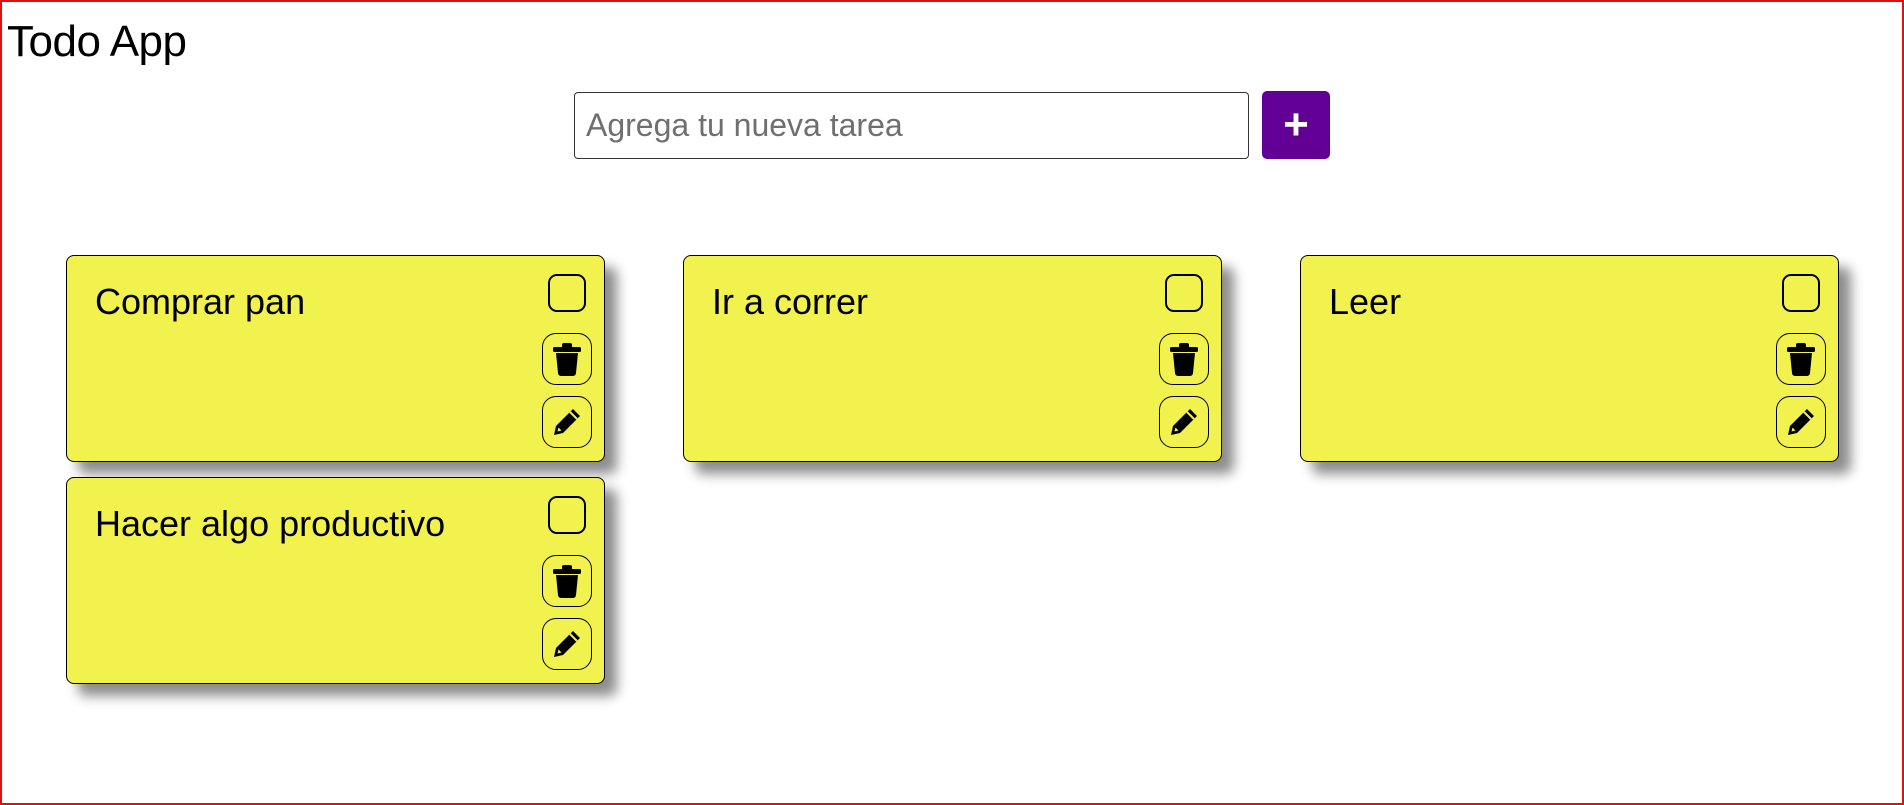 The width and height of the screenshot is (1904, 805). What do you see at coordinates (335, 580) in the screenshot?
I see `task-card: Hacer algo productivo` at bounding box center [335, 580].